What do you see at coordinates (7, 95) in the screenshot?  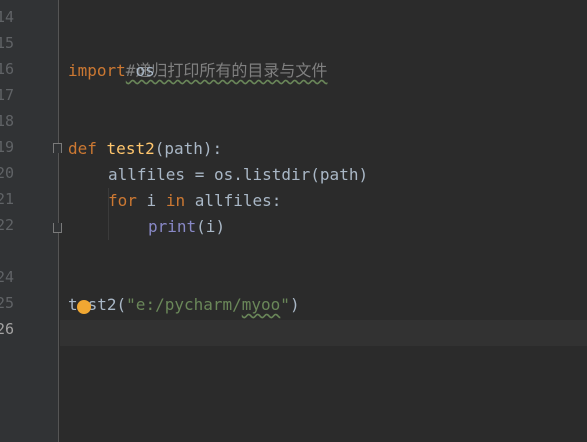 I see `line-number: 17` at bounding box center [7, 95].